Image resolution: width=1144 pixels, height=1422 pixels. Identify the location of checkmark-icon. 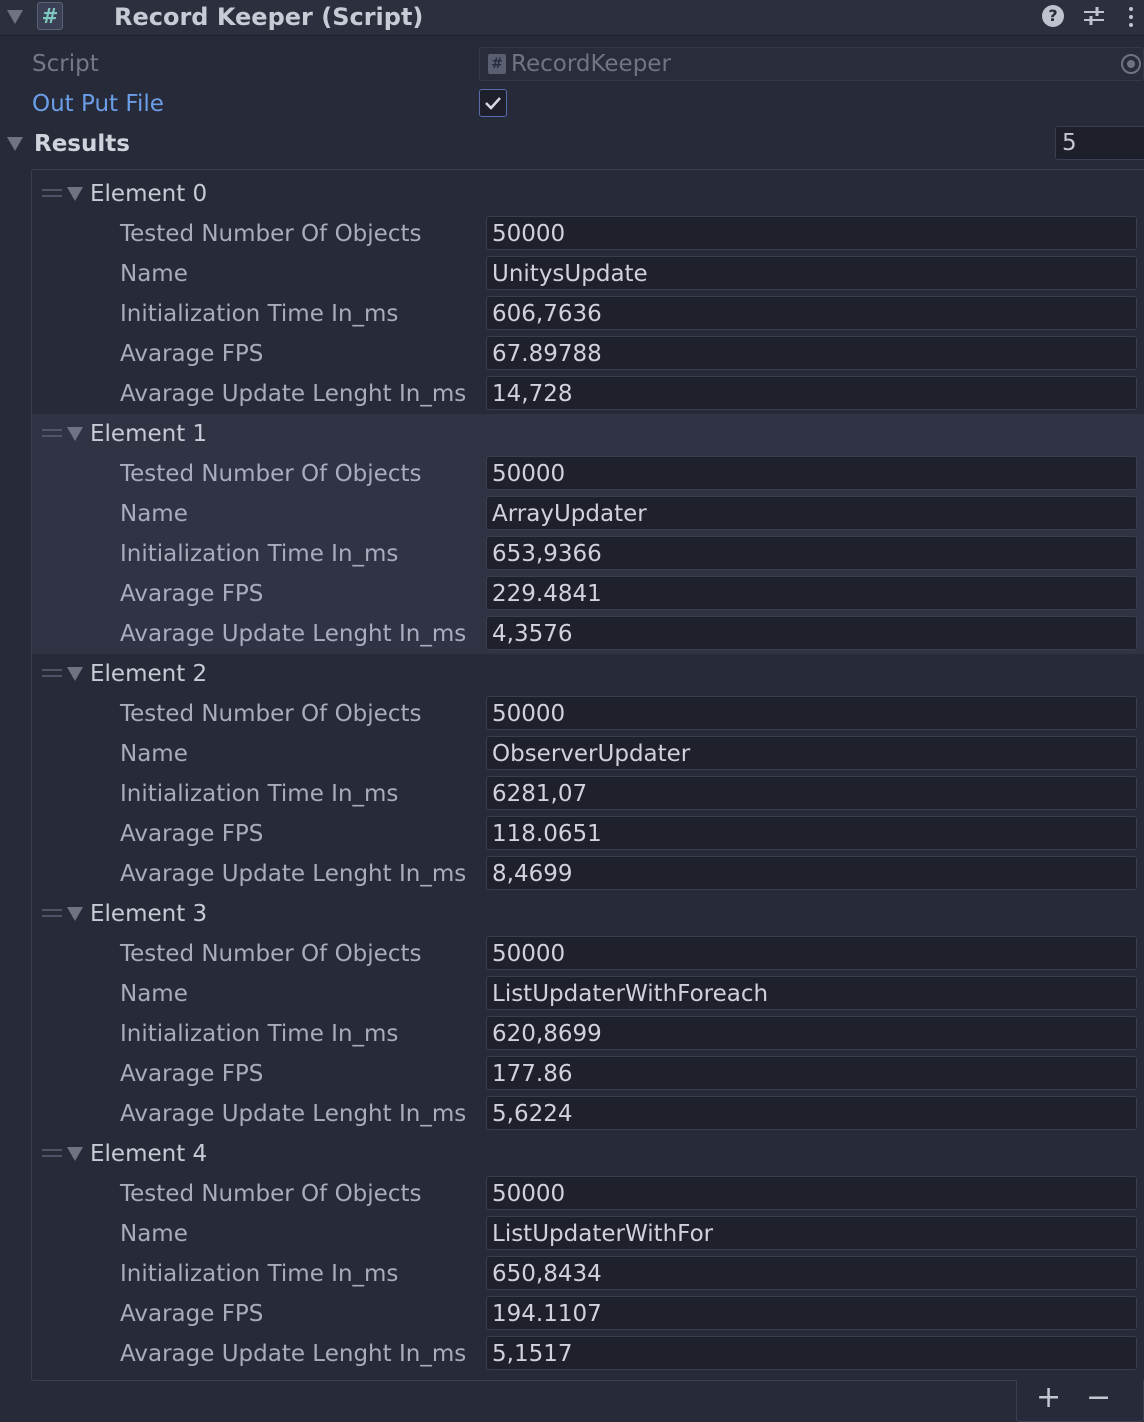
(493, 103).